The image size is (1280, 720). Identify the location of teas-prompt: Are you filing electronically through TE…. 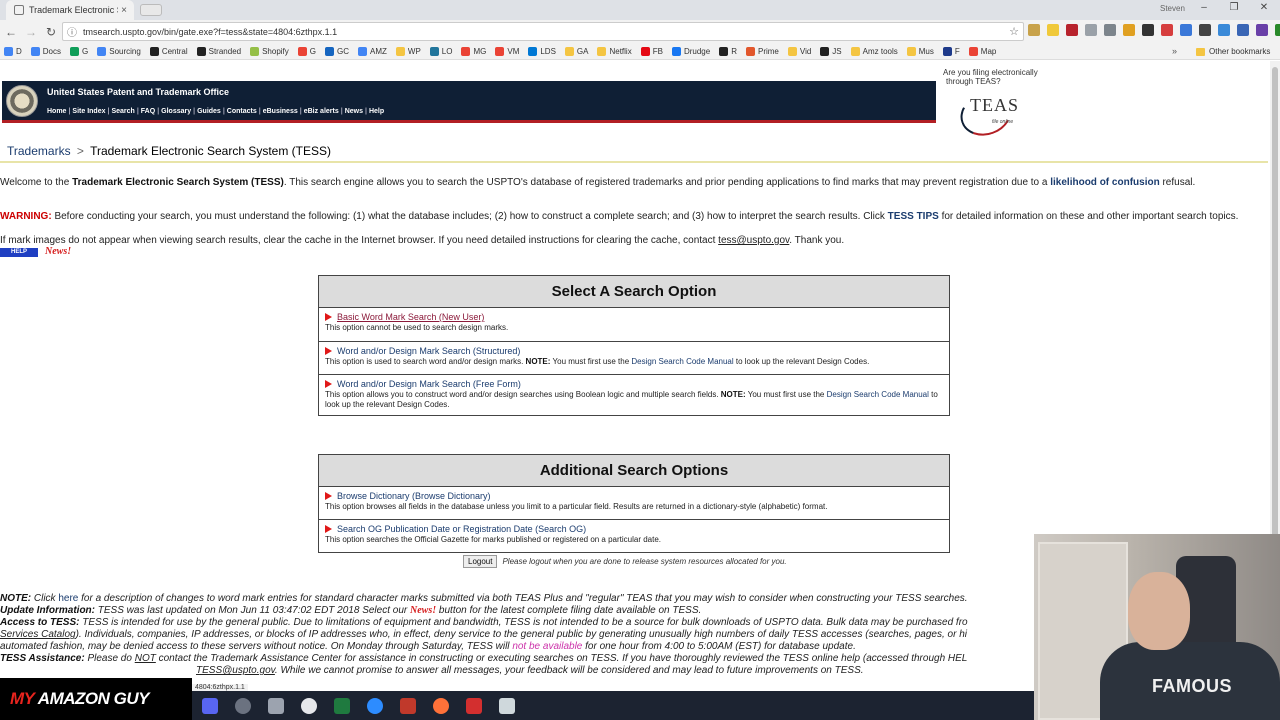
(990, 77).